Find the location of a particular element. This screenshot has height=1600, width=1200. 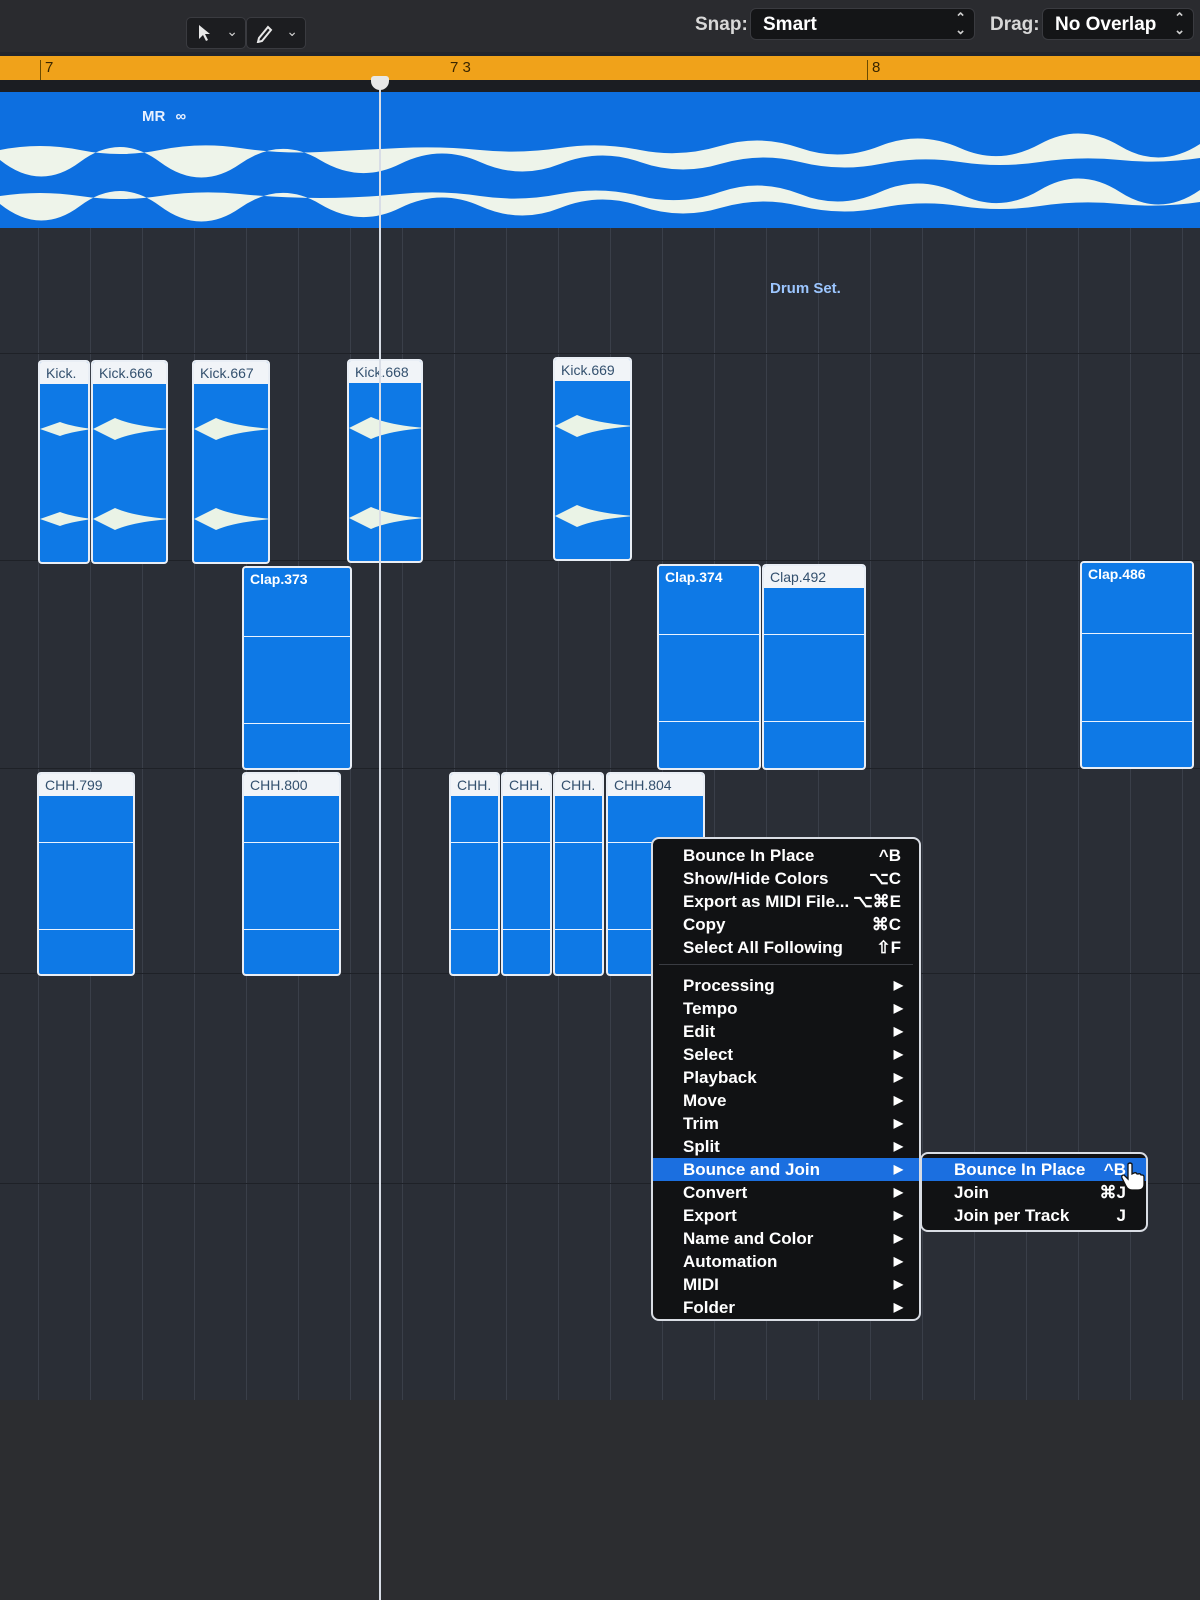

submenu-name-and-color: Name and Color ▶ is located at coordinates (786, 1238).